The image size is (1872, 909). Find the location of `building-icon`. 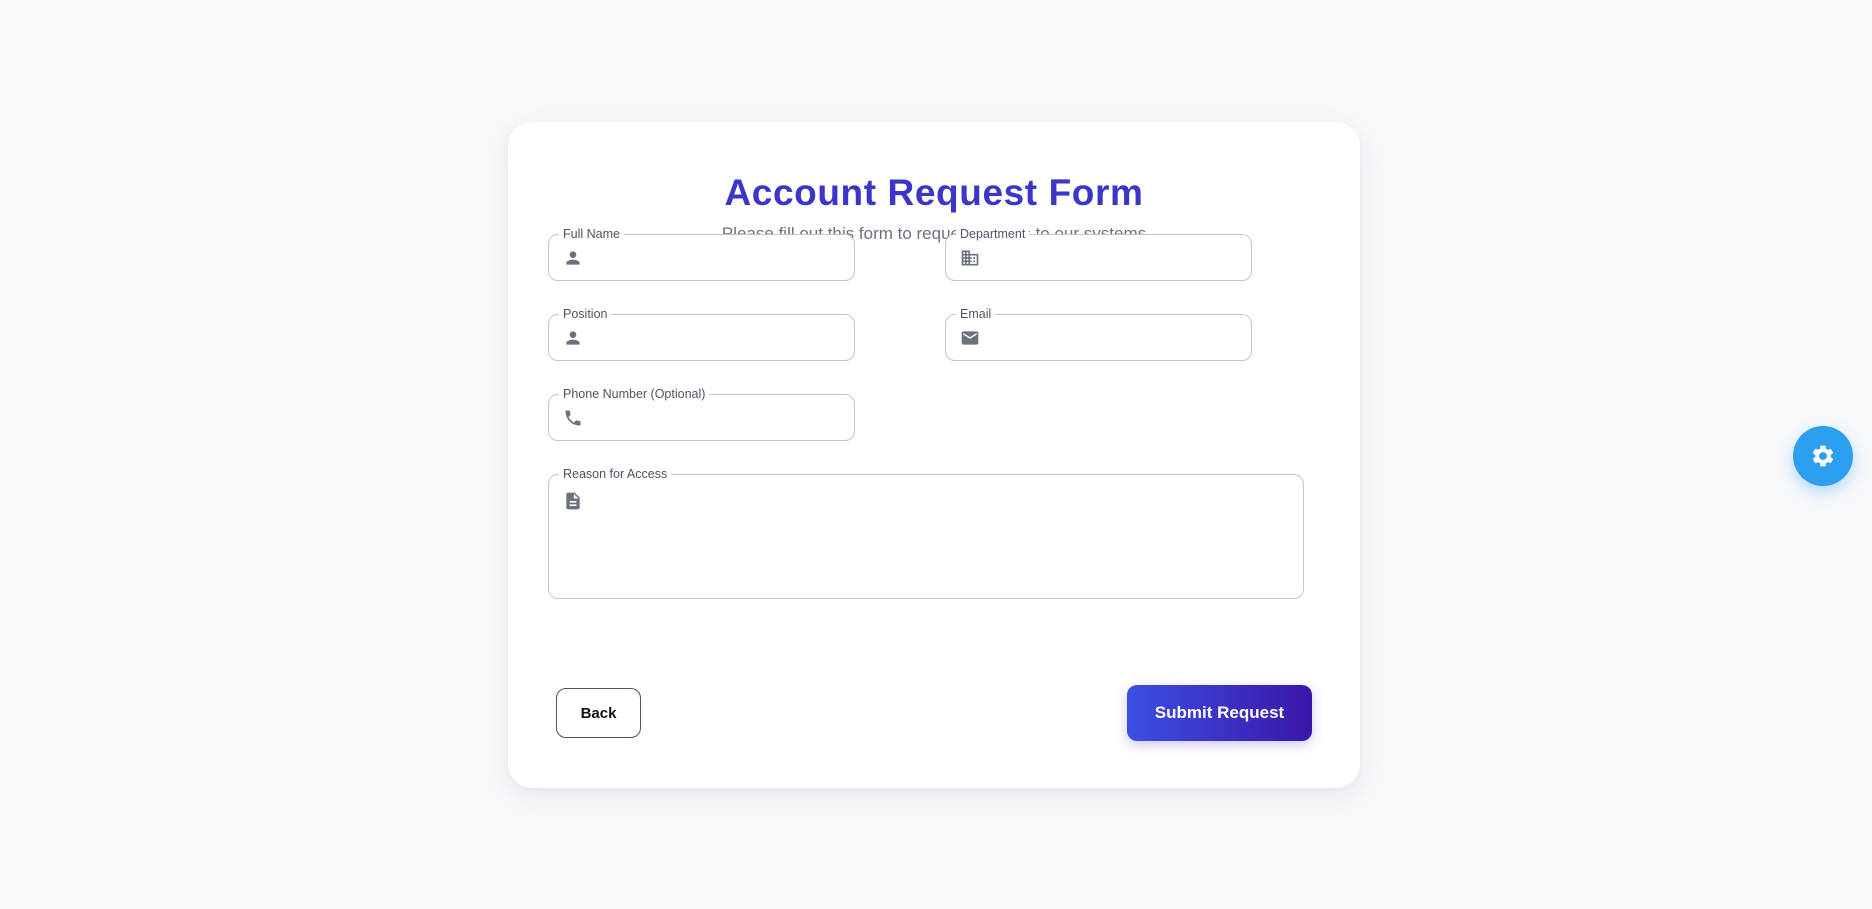

building-icon is located at coordinates (970, 258).